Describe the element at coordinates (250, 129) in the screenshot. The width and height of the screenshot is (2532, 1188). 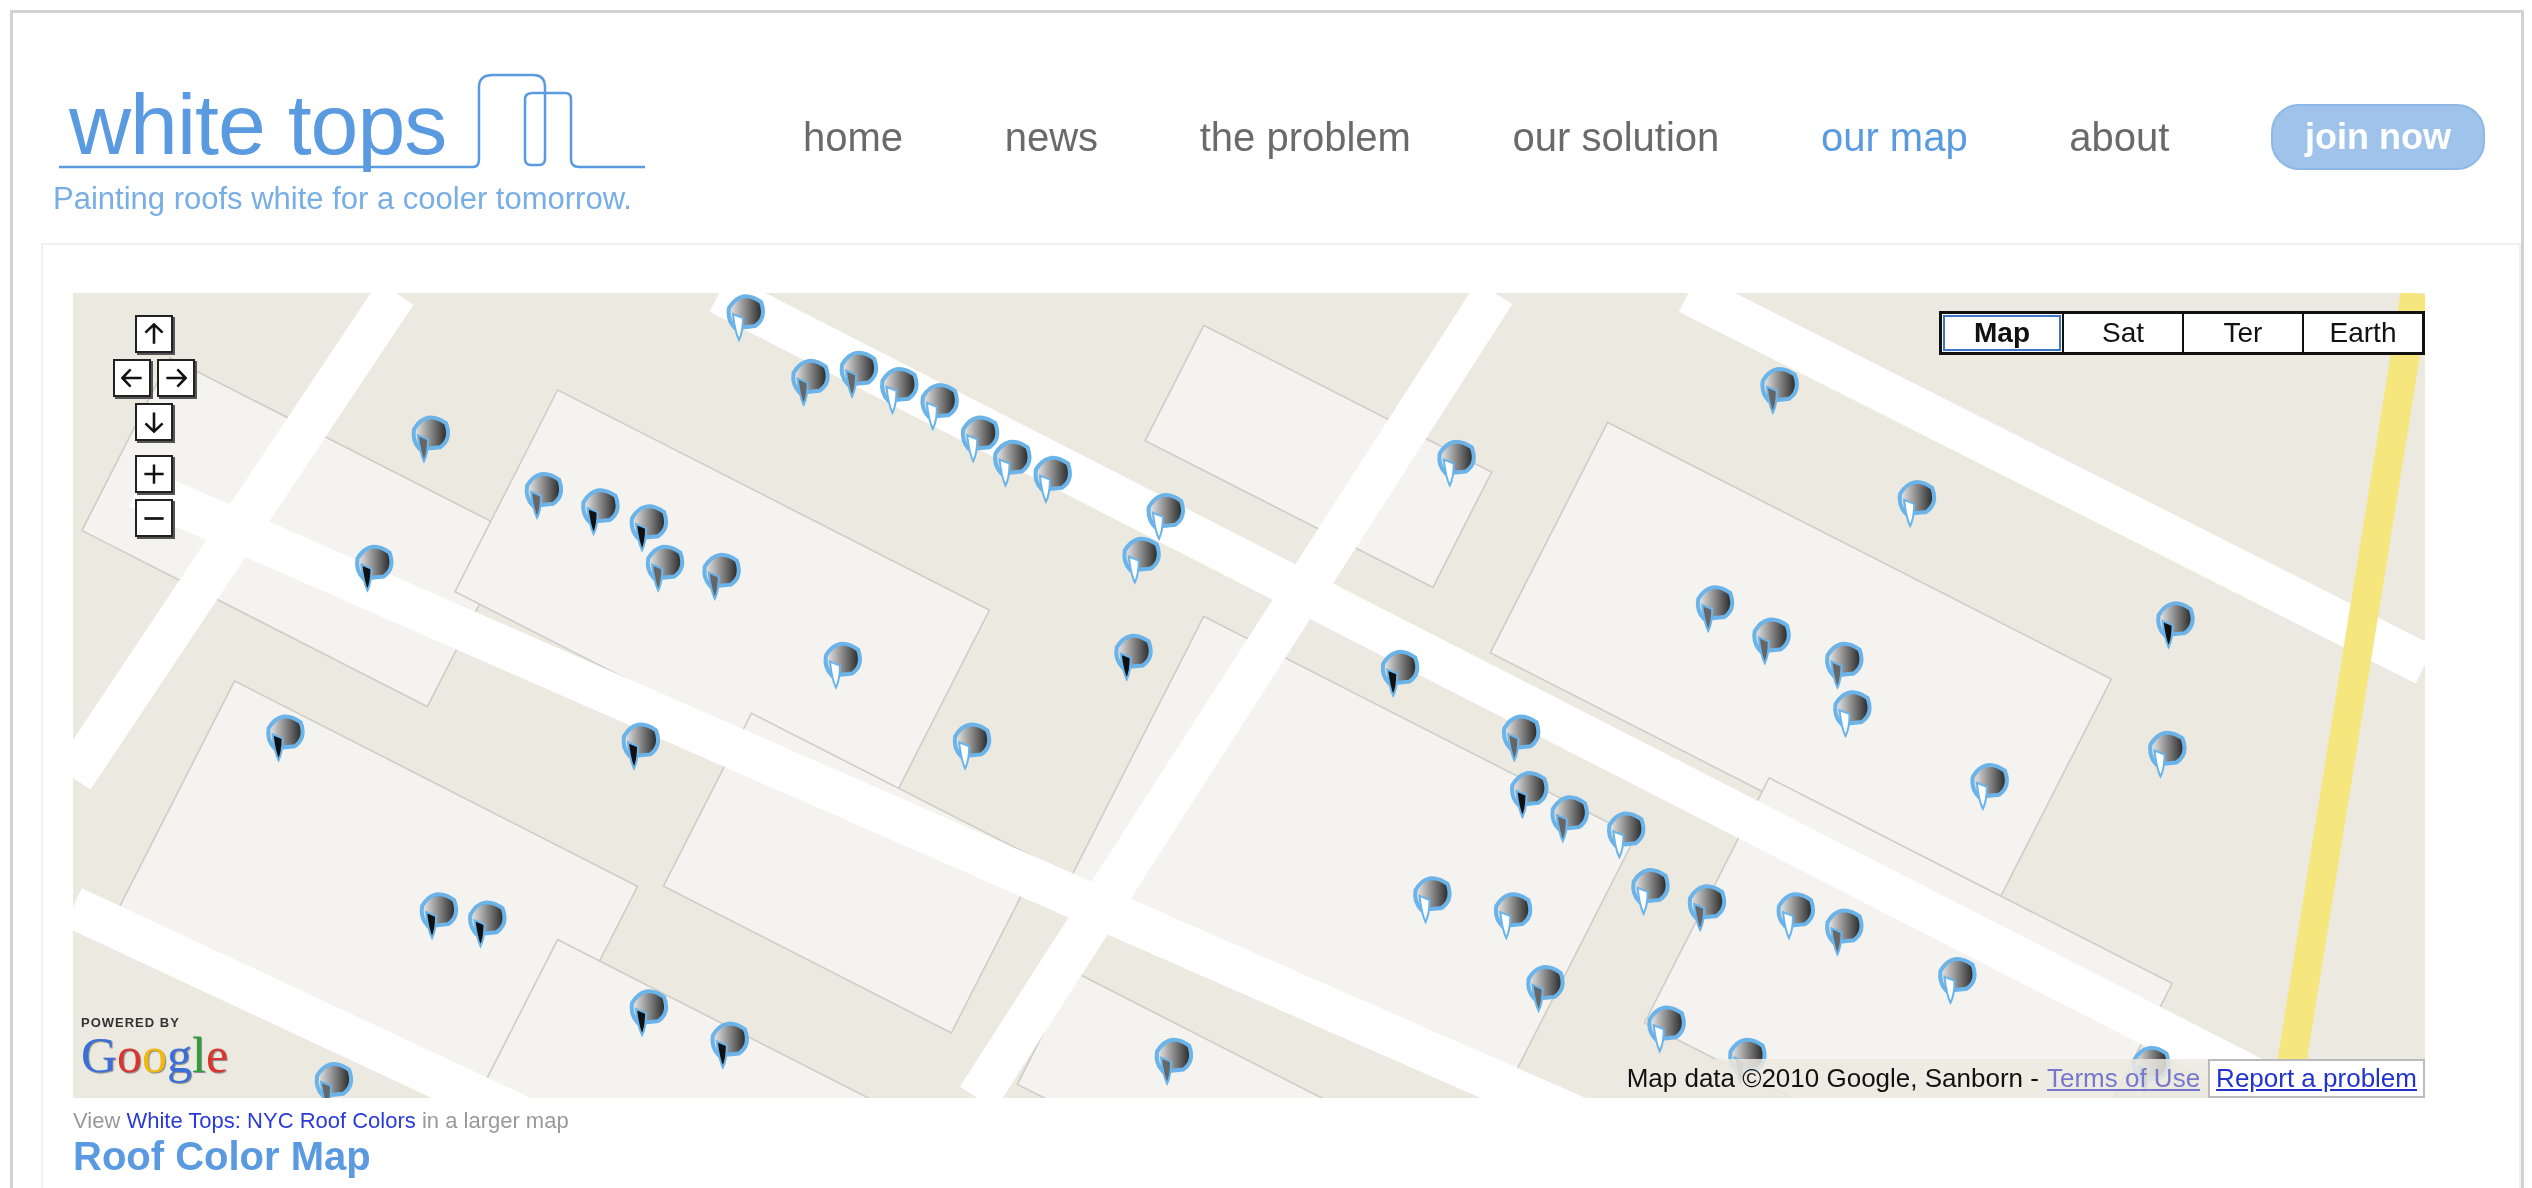
I see `logo-wordmark: white tops` at that location.